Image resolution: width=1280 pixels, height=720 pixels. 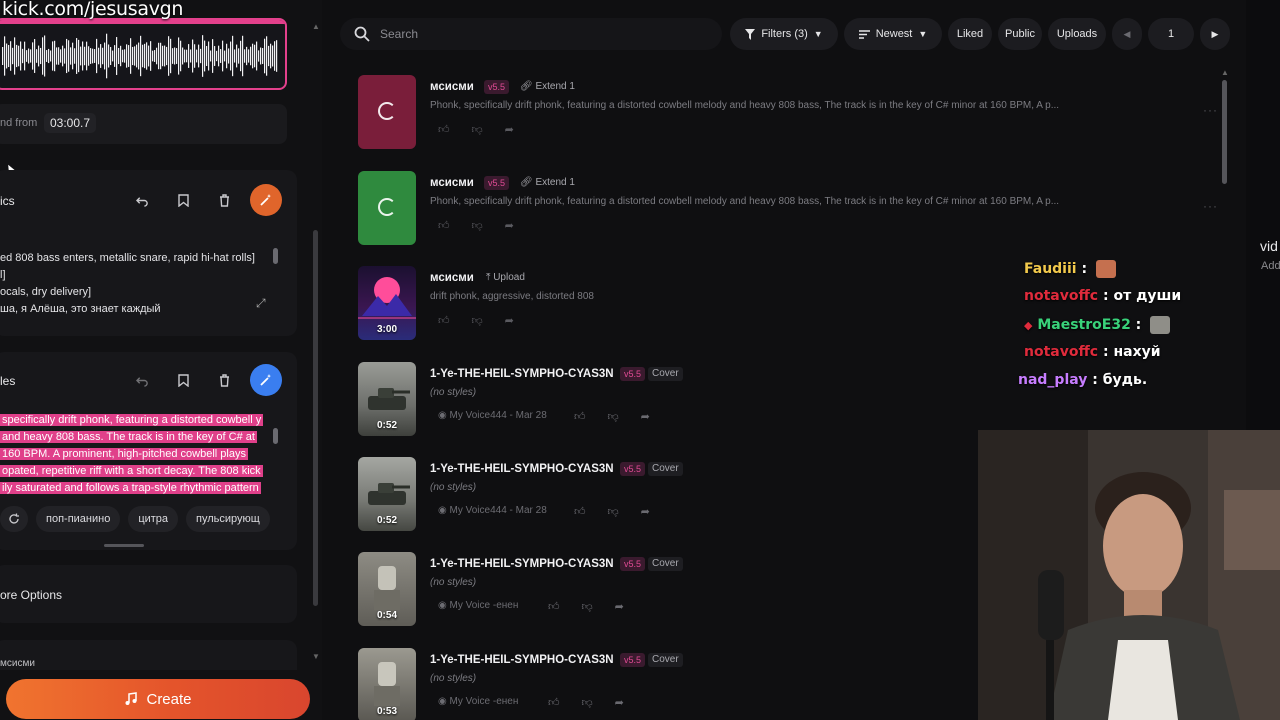 I want to click on chips-scrollbar, so click(x=124, y=545).